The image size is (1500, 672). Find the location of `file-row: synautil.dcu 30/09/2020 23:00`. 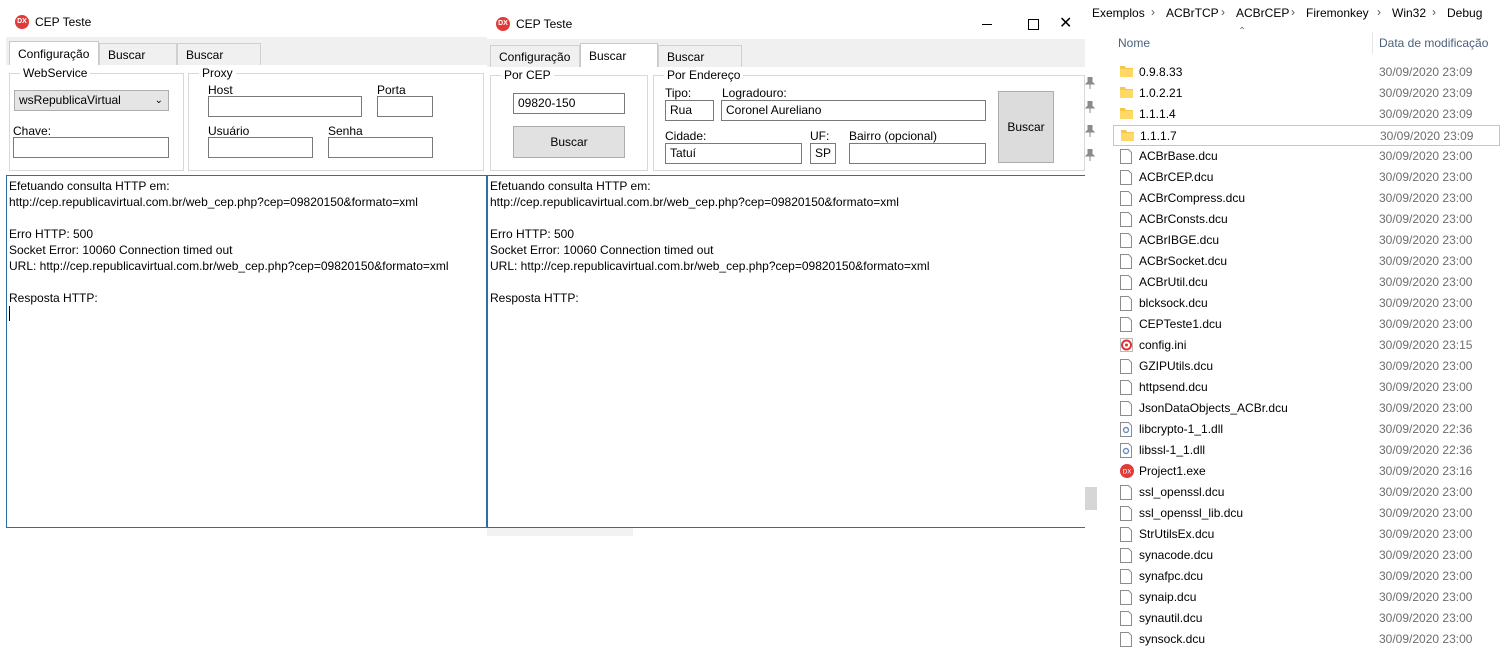

file-row: synautil.dcu 30/09/2020 23:00 is located at coordinates (1306, 618).